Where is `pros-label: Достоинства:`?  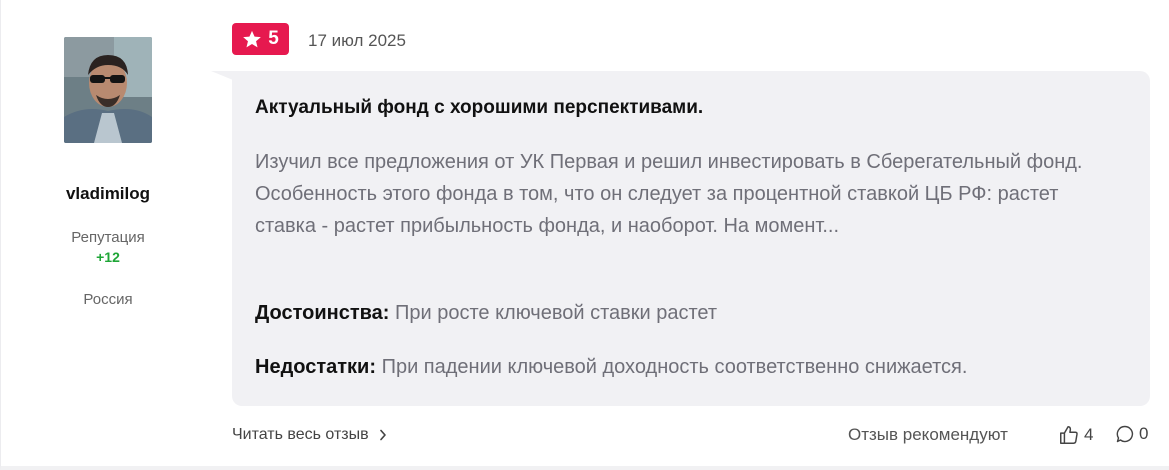
pros-label: Достоинства: is located at coordinates (322, 313).